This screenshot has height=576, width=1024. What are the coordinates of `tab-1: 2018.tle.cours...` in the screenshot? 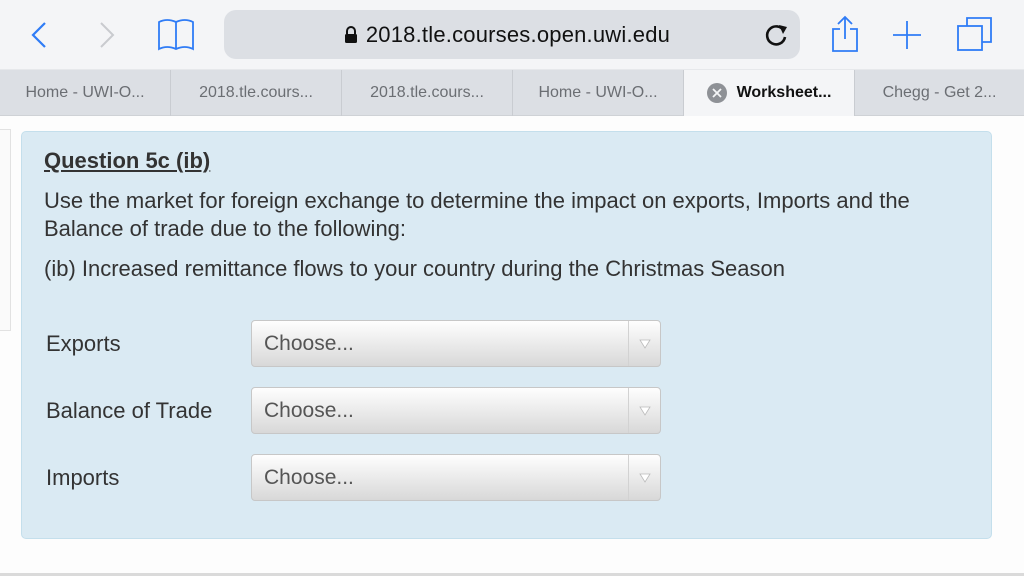 It's located at (256, 93).